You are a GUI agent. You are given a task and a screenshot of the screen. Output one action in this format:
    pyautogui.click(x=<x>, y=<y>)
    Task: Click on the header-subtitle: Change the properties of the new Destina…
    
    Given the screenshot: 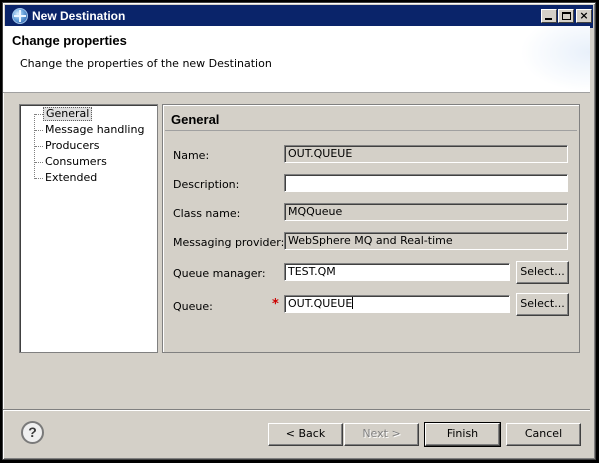 What is the action you would take?
    pyautogui.click(x=146, y=63)
    